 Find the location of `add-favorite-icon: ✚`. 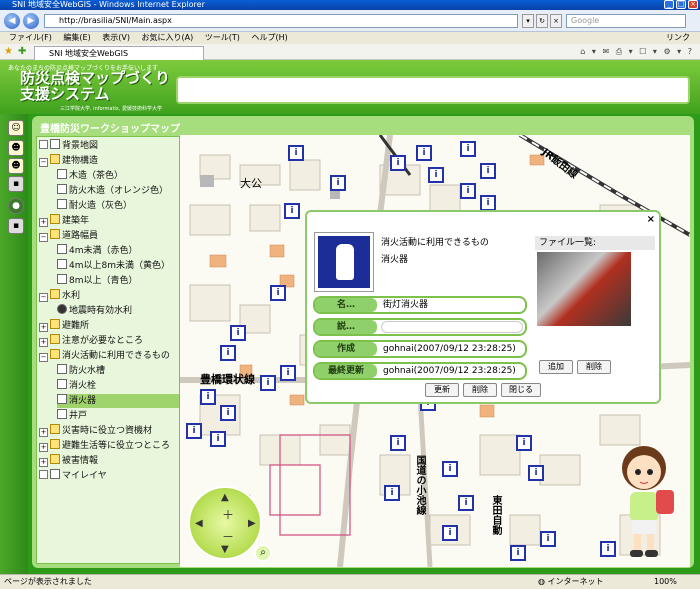

add-favorite-icon: ✚ is located at coordinates (22, 51).